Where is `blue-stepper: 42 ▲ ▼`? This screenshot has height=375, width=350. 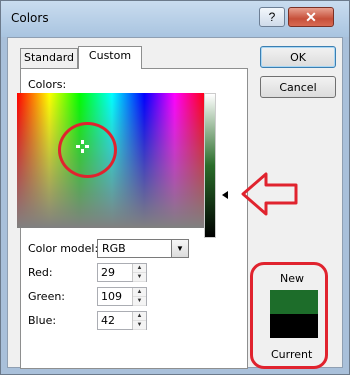 blue-stepper: 42 ▲ ▼ is located at coordinates (122, 320).